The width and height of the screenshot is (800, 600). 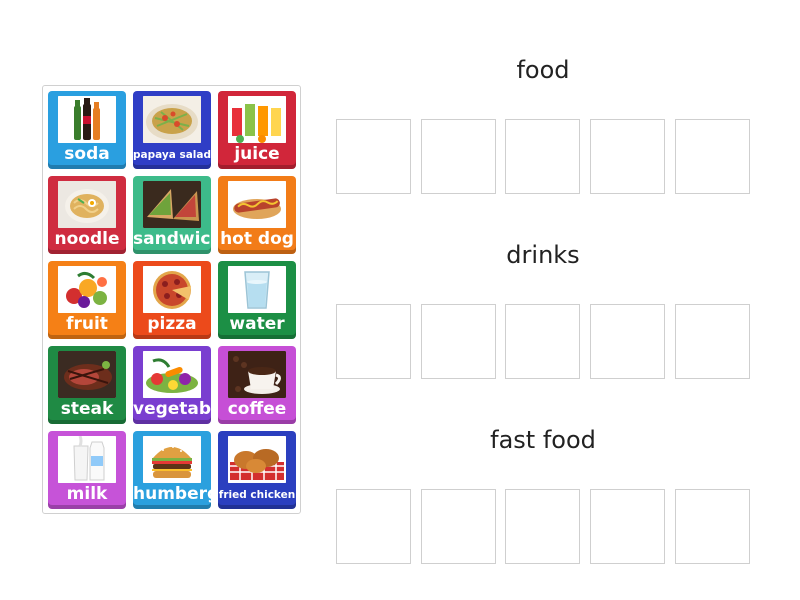 I want to click on card-label: sandwich, so click(x=178, y=239).